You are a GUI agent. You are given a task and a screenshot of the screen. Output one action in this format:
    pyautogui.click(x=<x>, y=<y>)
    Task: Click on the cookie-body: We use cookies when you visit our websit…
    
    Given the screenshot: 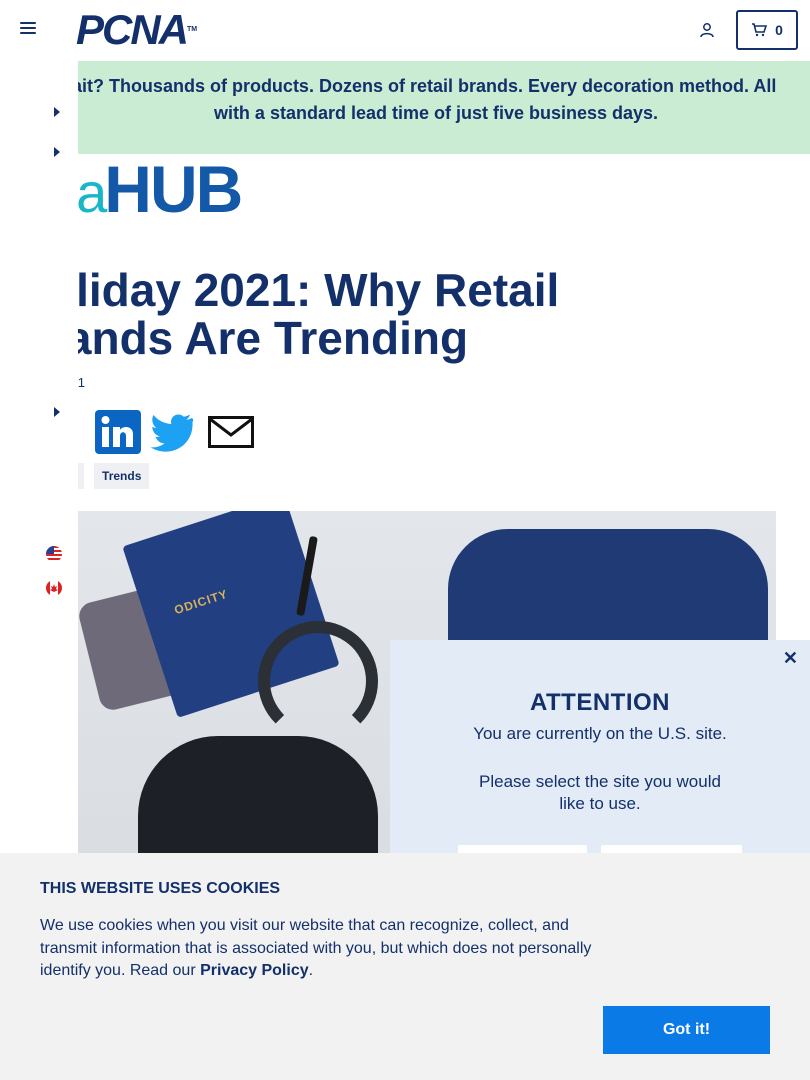 What is the action you would take?
    pyautogui.click(x=316, y=948)
    